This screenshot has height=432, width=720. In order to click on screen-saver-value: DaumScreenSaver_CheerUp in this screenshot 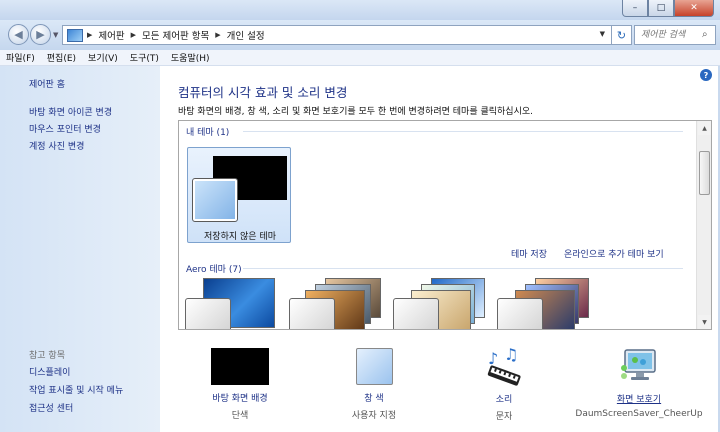, I will do `click(639, 414)`.